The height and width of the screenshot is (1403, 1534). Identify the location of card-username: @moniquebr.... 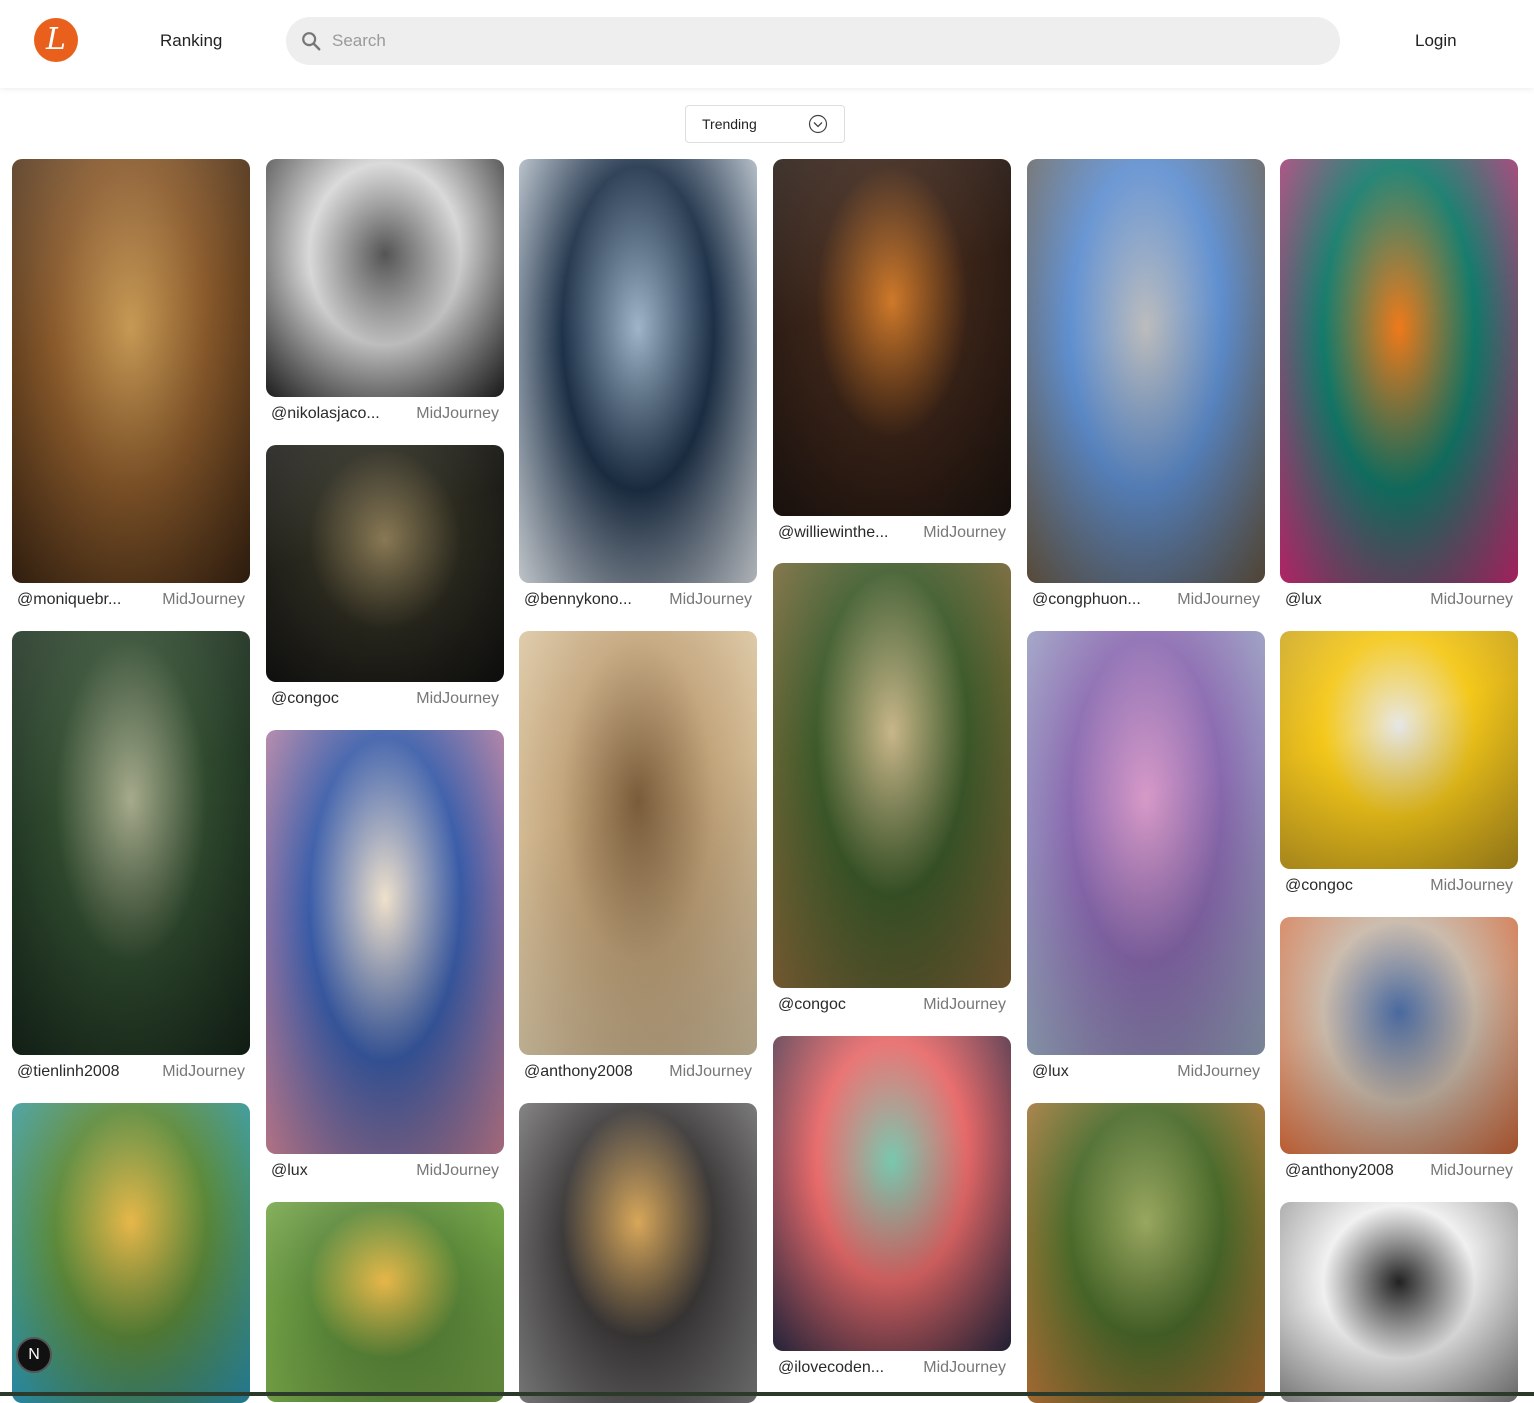
(69, 600).